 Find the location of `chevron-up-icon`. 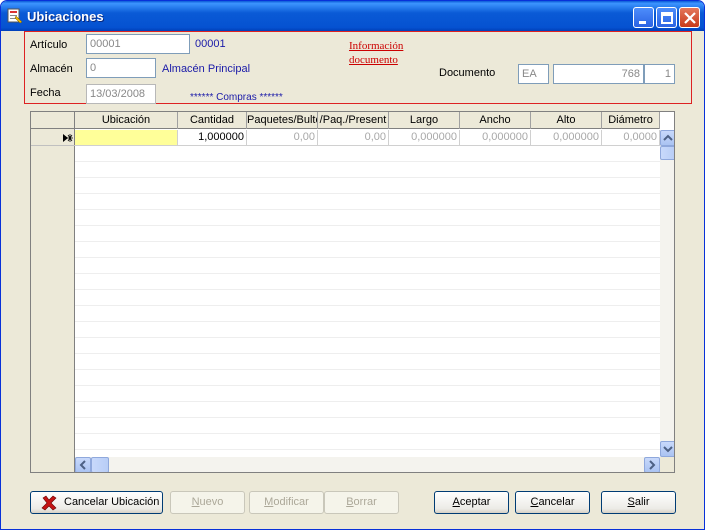

chevron-up-icon is located at coordinates (668, 137).